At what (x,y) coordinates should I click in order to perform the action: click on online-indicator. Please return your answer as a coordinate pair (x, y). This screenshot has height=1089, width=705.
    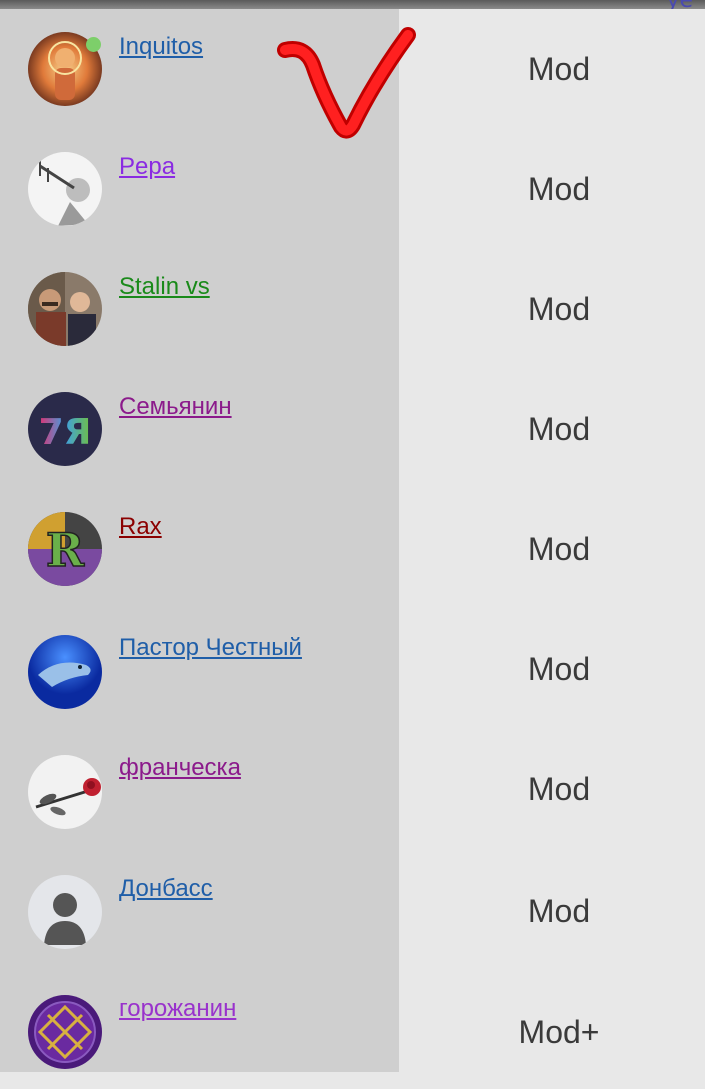
    Looking at the image, I should click on (93, 44).